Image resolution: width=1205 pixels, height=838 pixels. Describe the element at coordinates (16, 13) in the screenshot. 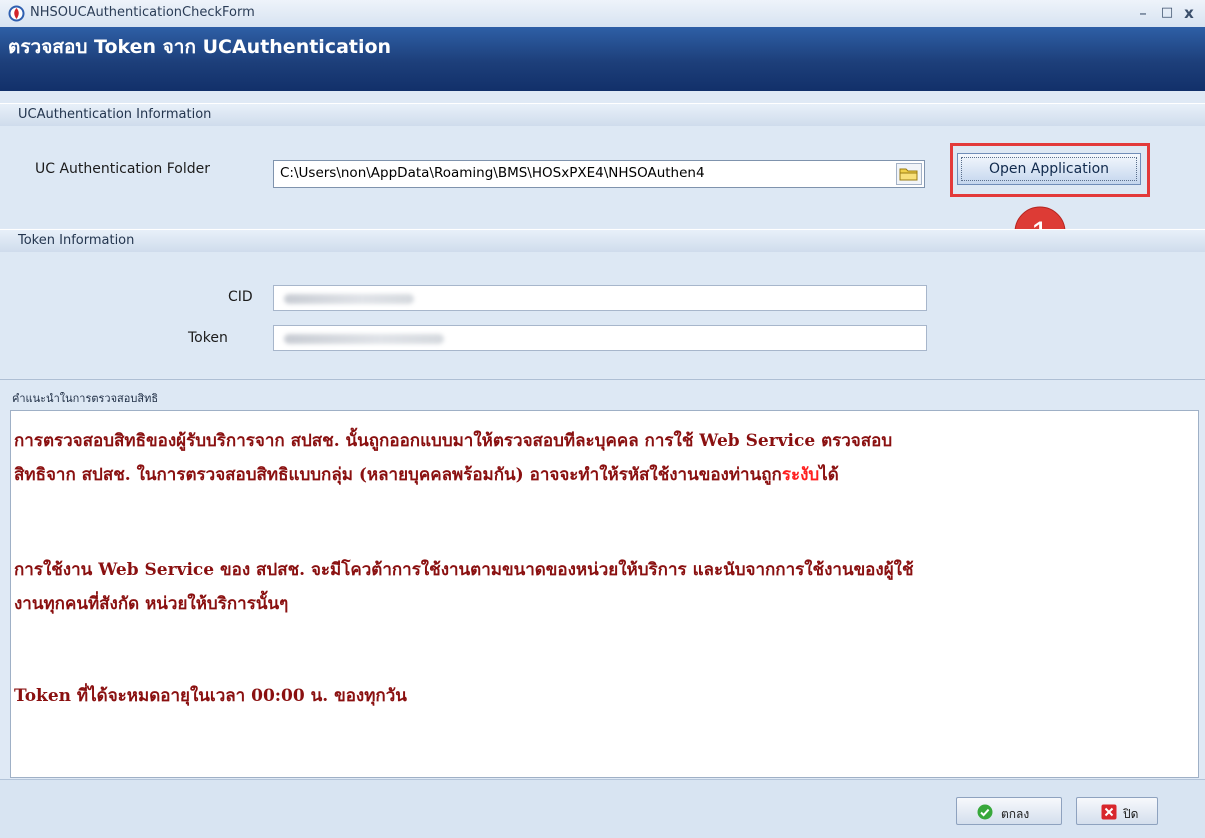

I see `app-logo-icon` at that location.